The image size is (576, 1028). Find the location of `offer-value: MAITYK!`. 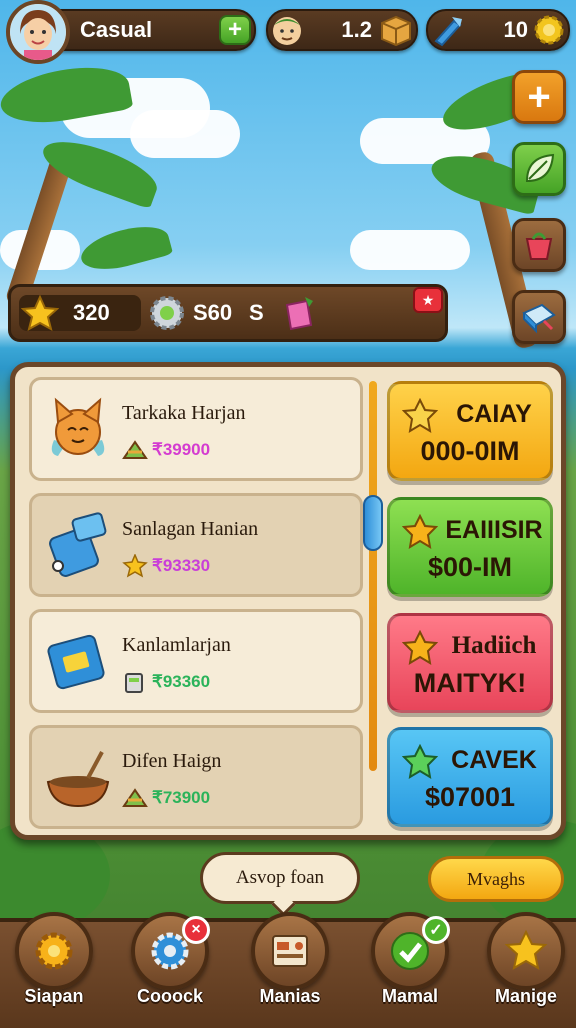

offer-value: MAITYK! is located at coordinates (470, 683).